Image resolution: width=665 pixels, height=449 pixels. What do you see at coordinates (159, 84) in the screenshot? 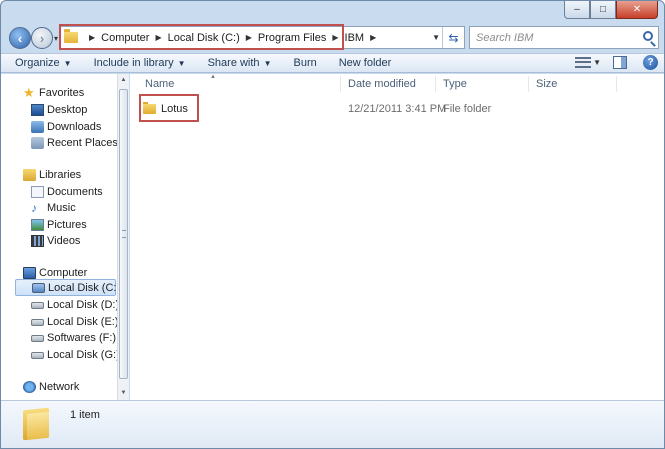
I see `column-header-name: Name` at bounding box center [159, 84].